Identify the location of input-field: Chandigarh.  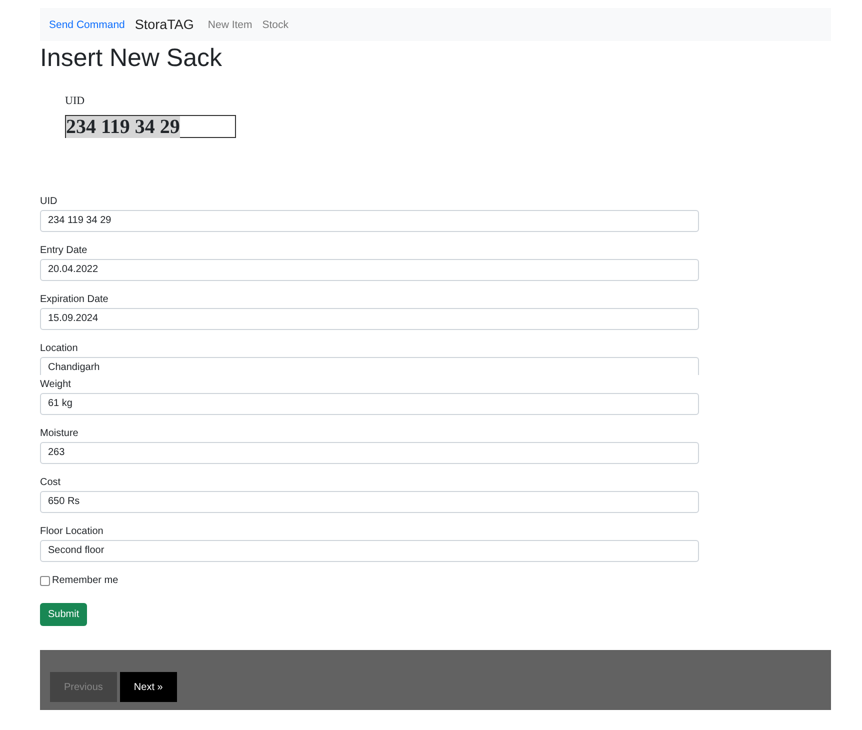
(369, 366).